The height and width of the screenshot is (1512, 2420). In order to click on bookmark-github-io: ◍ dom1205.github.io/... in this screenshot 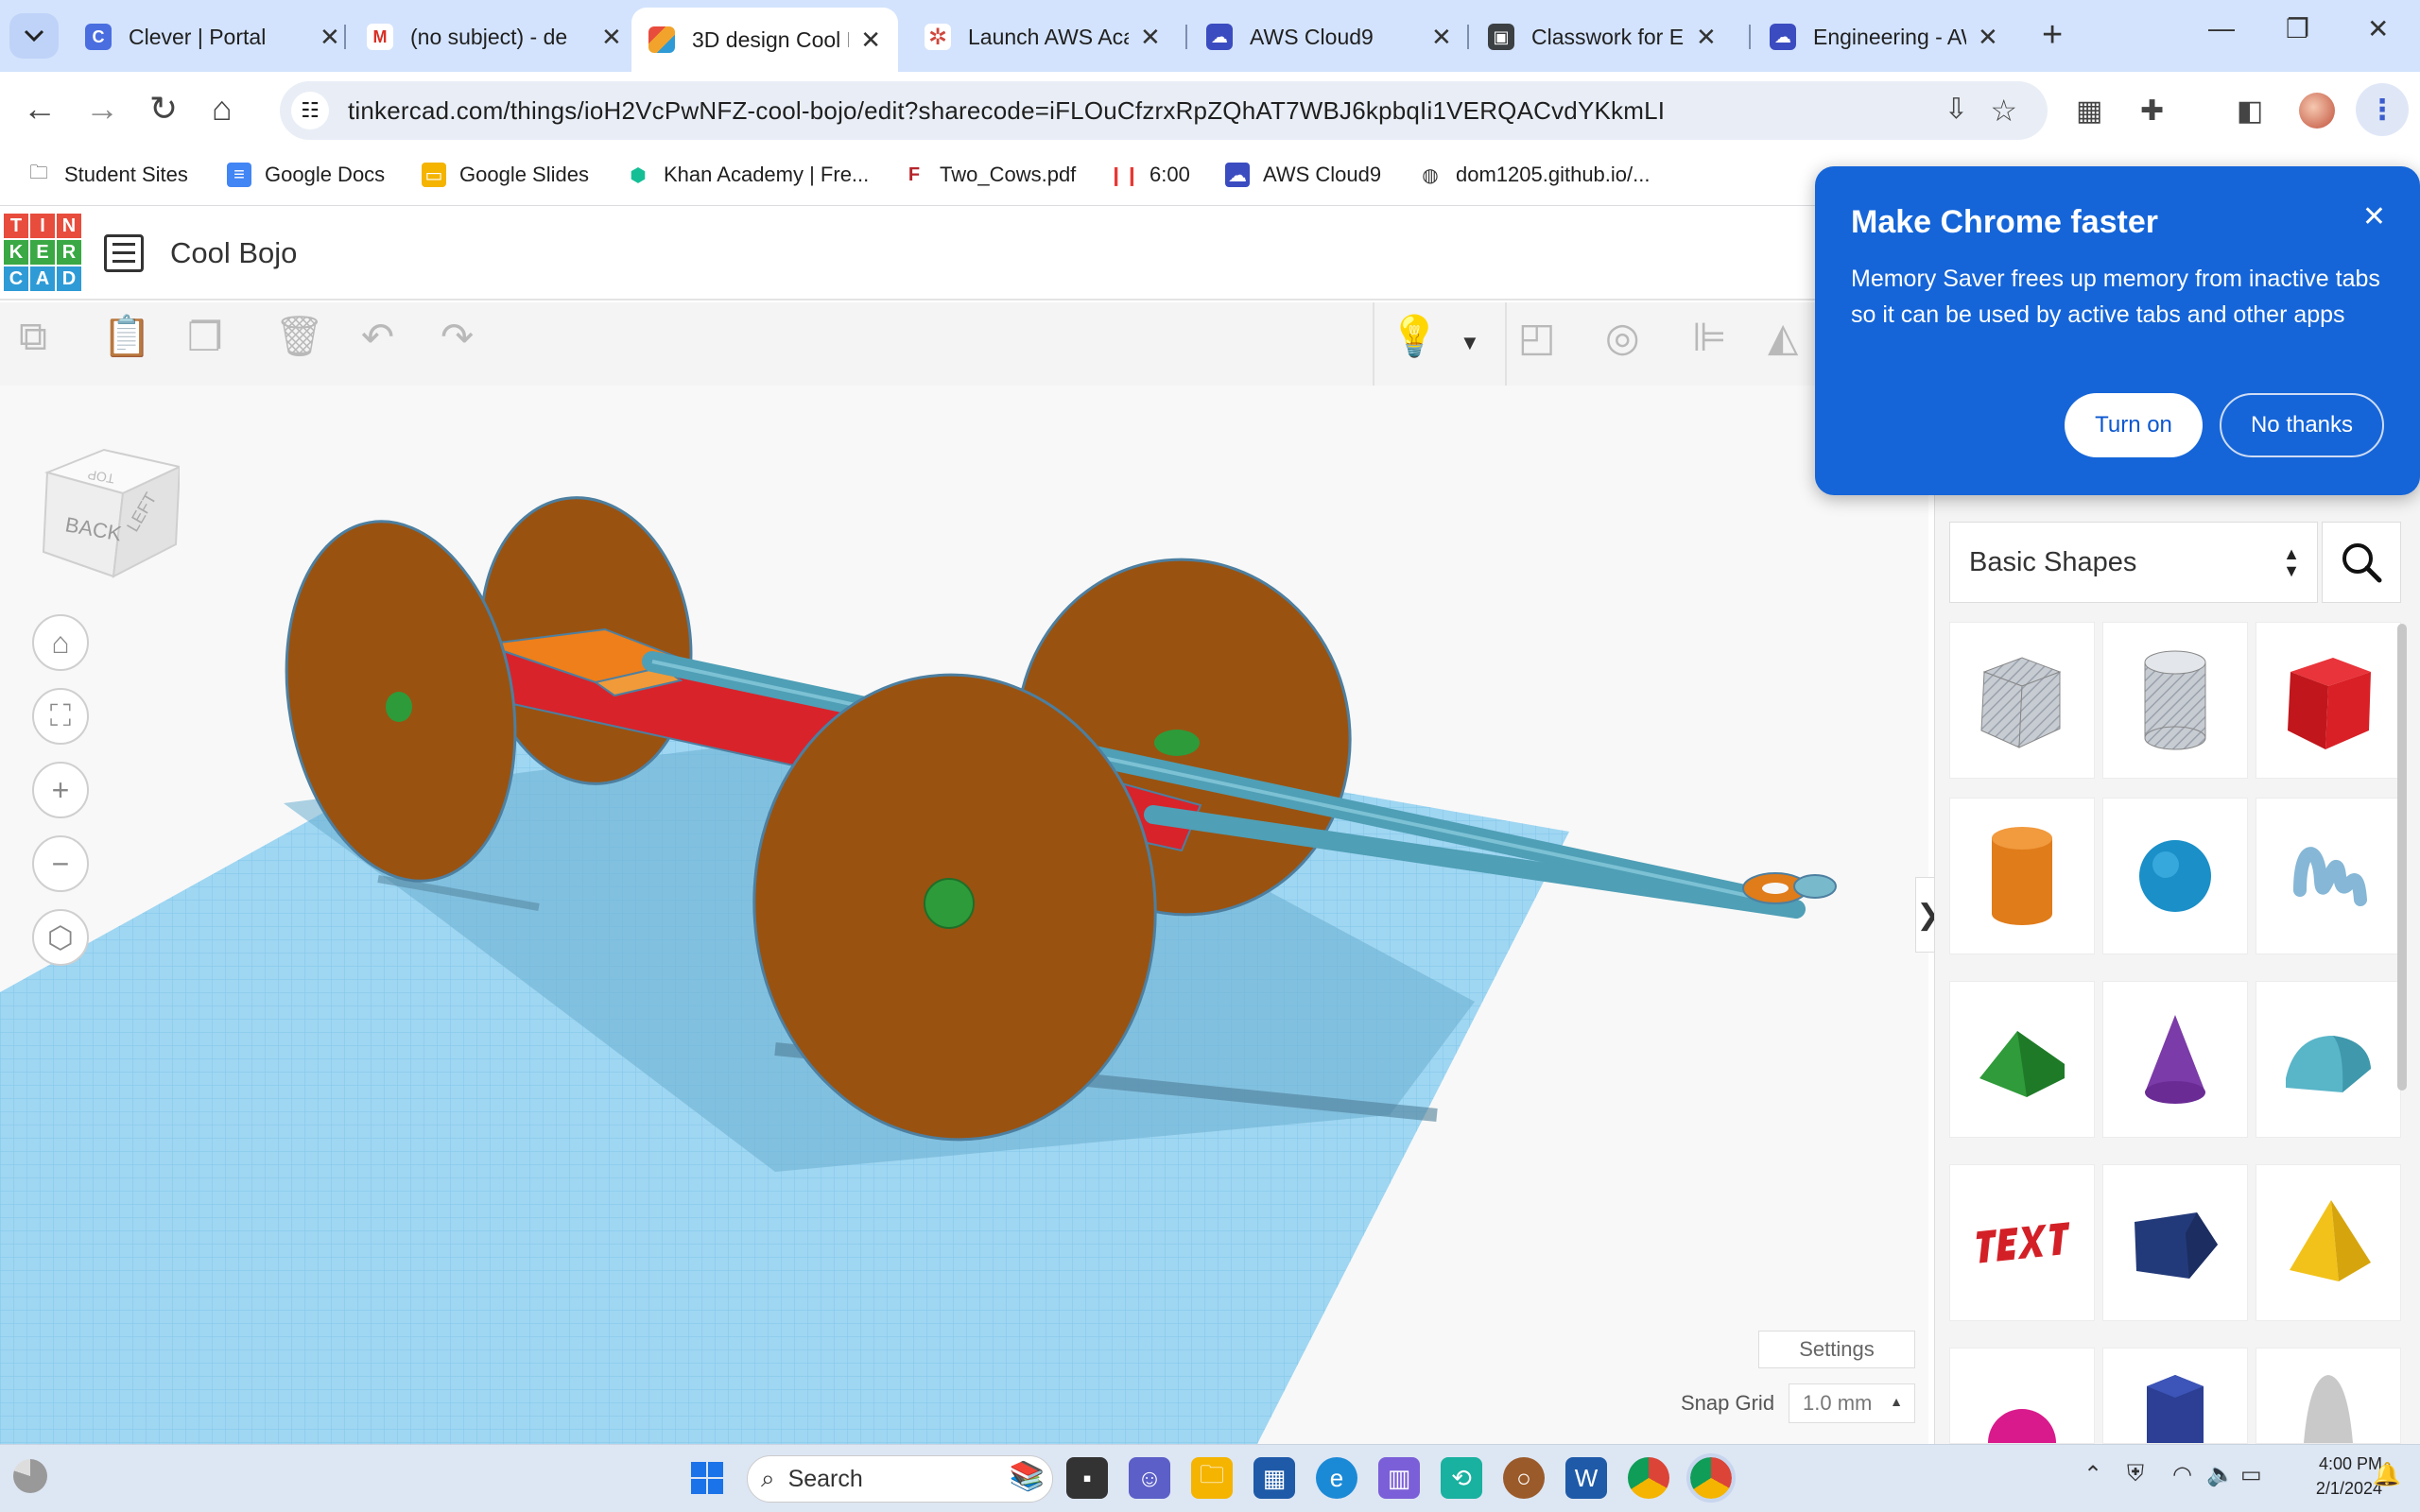, I will do `click(1534, 175)`.